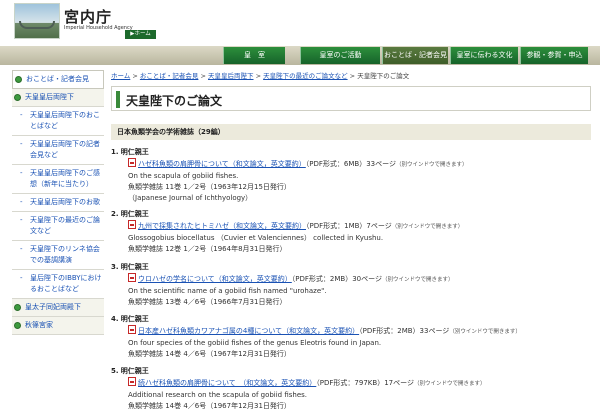  I want to click on paper-heading: 4. 明仁親王, so click(351, 319).